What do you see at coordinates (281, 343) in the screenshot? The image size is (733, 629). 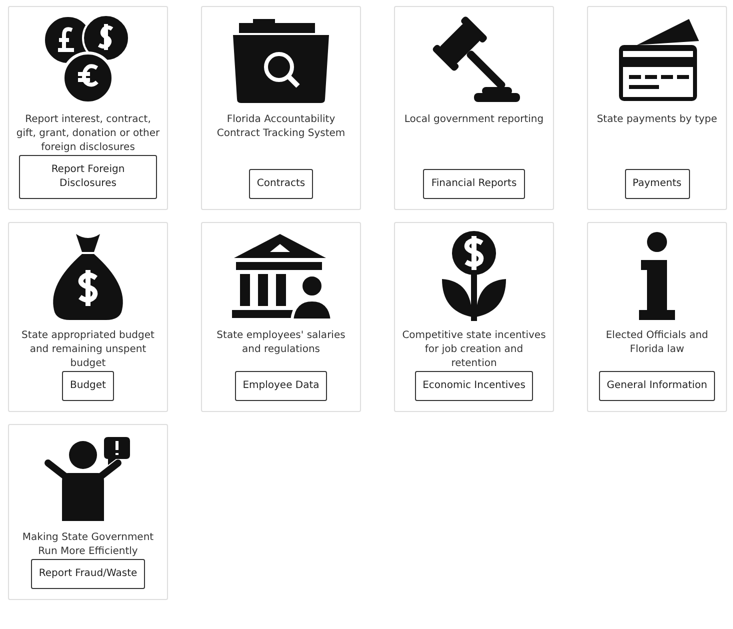 I see `card-description: State employees' salaries and regulations` at bounding box center [281, 343].